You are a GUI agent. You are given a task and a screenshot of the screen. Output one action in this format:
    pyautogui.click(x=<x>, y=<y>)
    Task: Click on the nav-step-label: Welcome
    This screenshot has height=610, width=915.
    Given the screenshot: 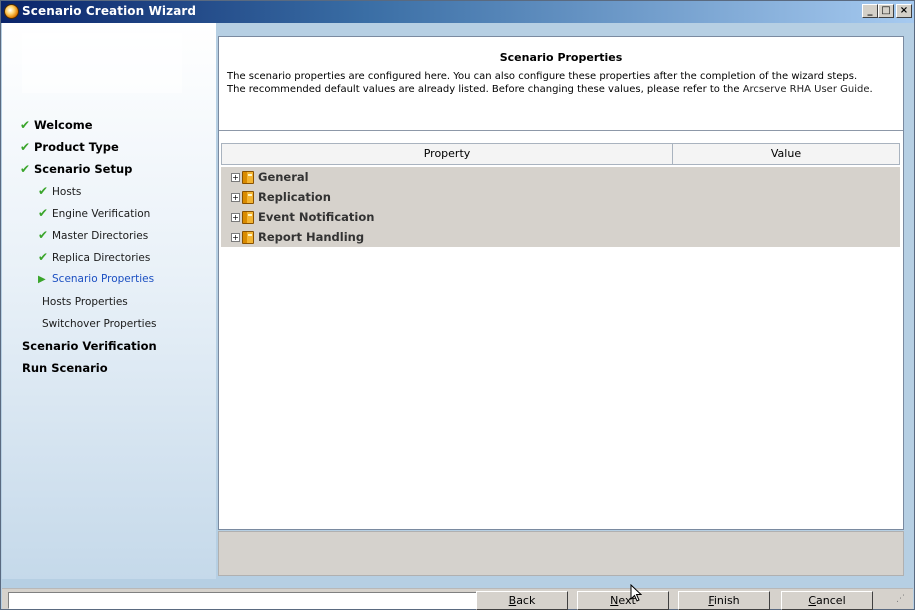 What is the action you would take?
    pyautogui.click(x=63, y=125)
    